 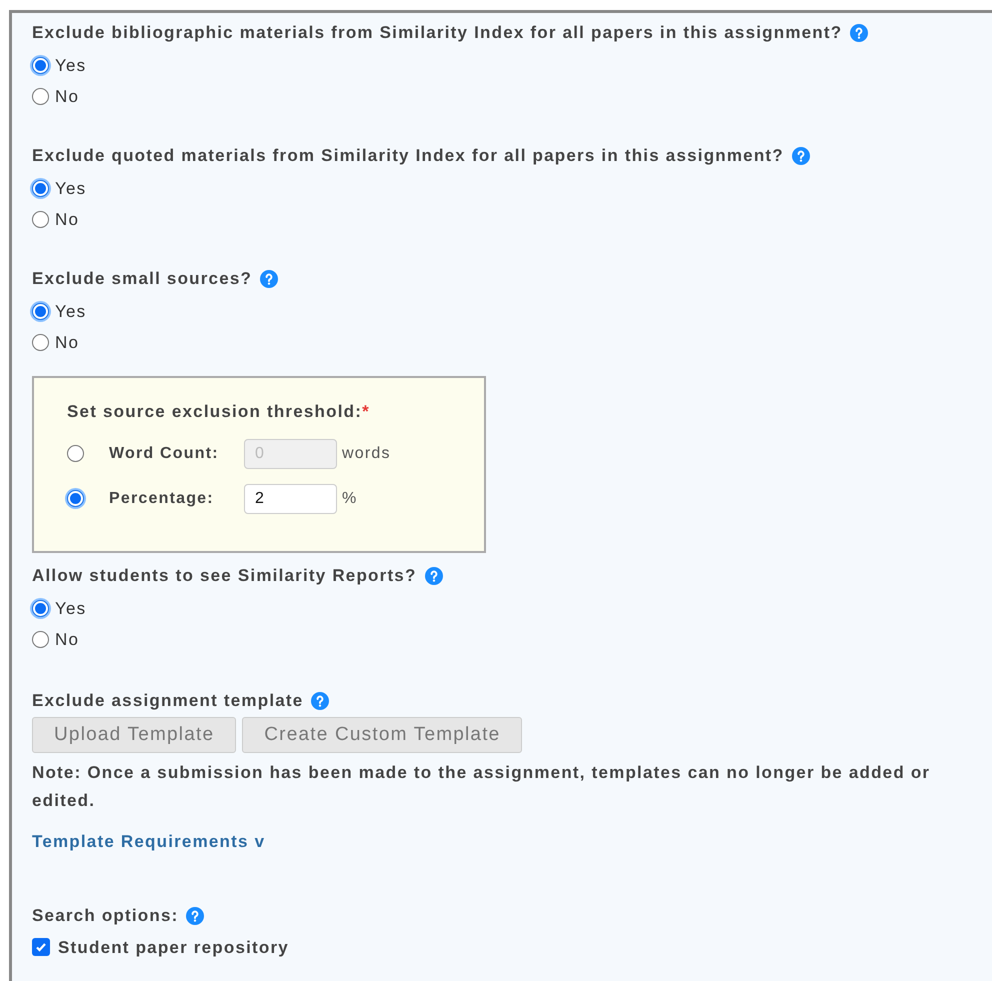 What do you see at coordinates (164, 454) in the screenshot?
I see `threshold-option-label: Word Count:` at bounding box center [164, 454].